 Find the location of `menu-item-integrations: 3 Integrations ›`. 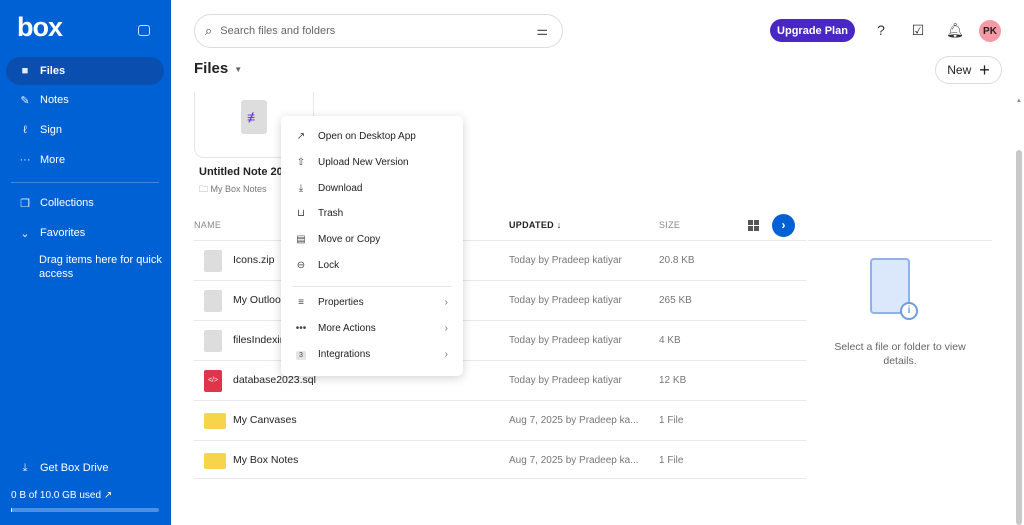

menu-item-integrations: 3 Integrations › is located at coordinates (372, 354).